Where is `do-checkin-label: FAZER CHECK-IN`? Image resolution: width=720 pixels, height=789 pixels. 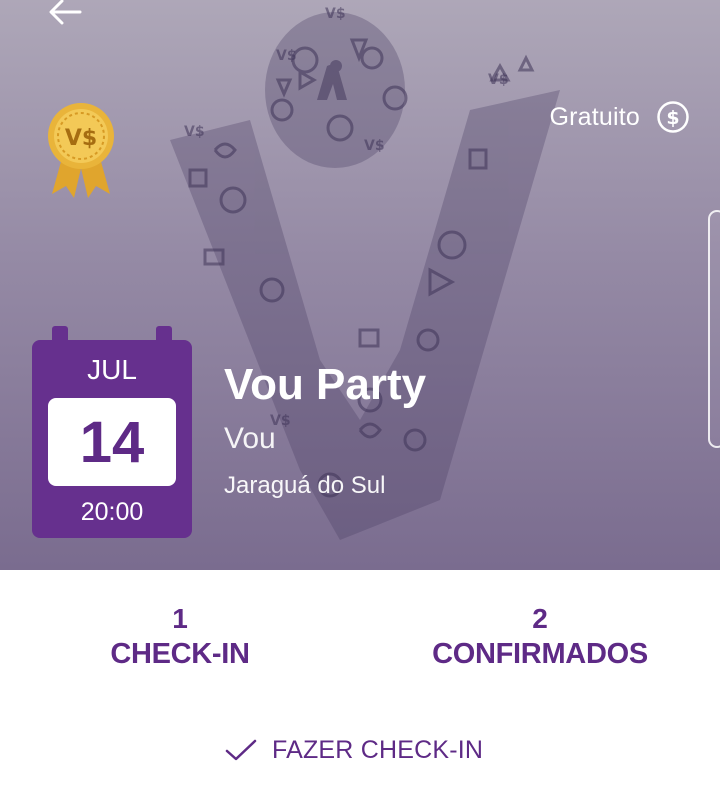
do-checkin-label: FAZER CHECK-IN is located at coordinates (378, 749).